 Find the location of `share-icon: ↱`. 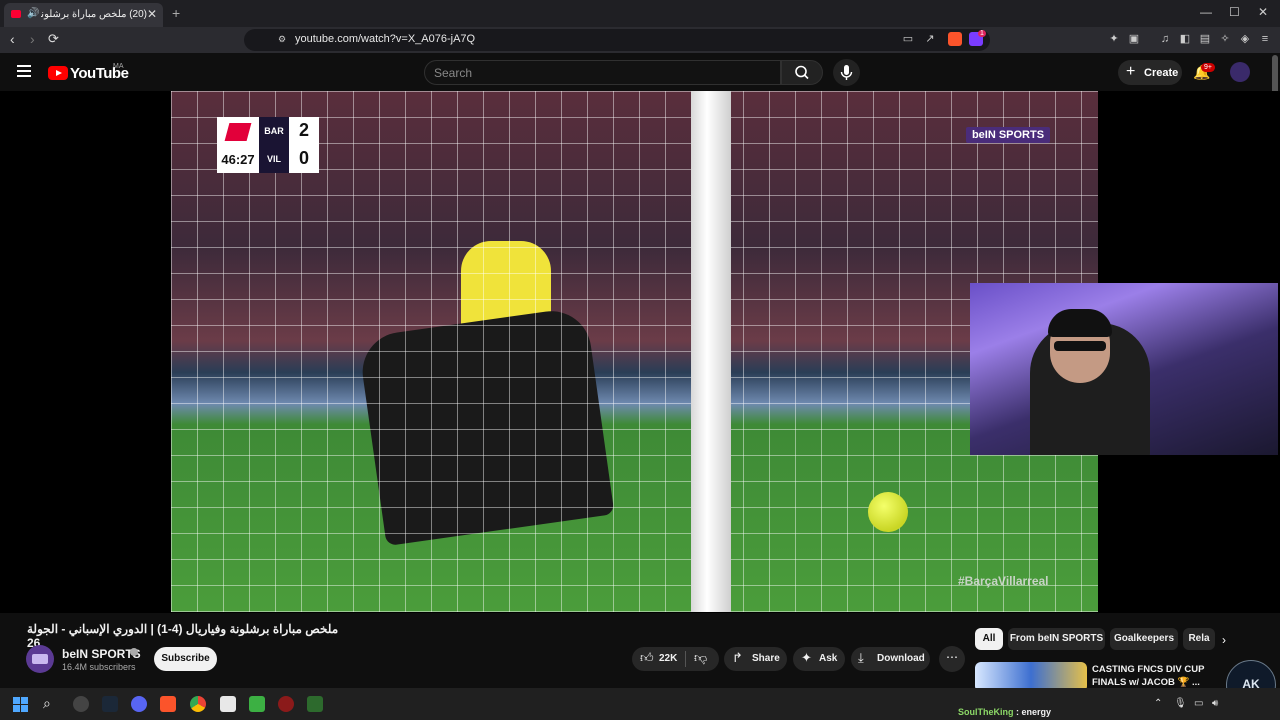

share-icon: ↱ is located at coordinates (737, 657).